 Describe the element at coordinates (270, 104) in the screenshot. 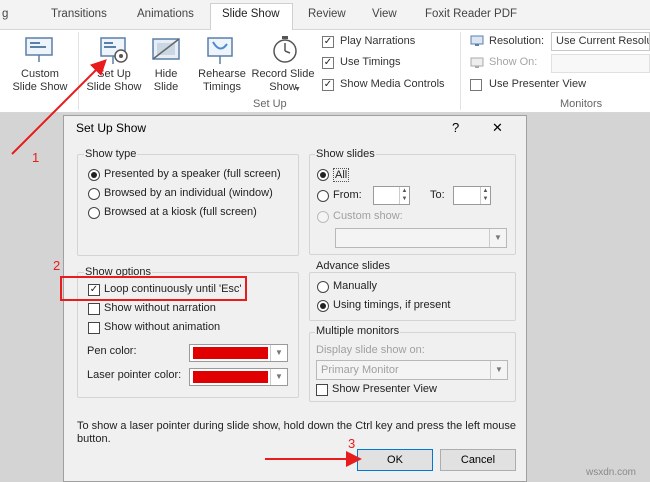

I see `setup-group-label: Set Up` at that location.